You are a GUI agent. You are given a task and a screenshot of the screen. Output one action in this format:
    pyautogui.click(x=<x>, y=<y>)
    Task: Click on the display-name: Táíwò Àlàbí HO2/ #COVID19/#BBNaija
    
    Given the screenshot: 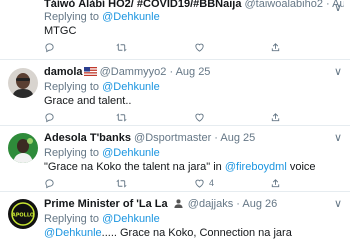 What is the action you would take?
    pyautogui.click(x=142, y=5)
    